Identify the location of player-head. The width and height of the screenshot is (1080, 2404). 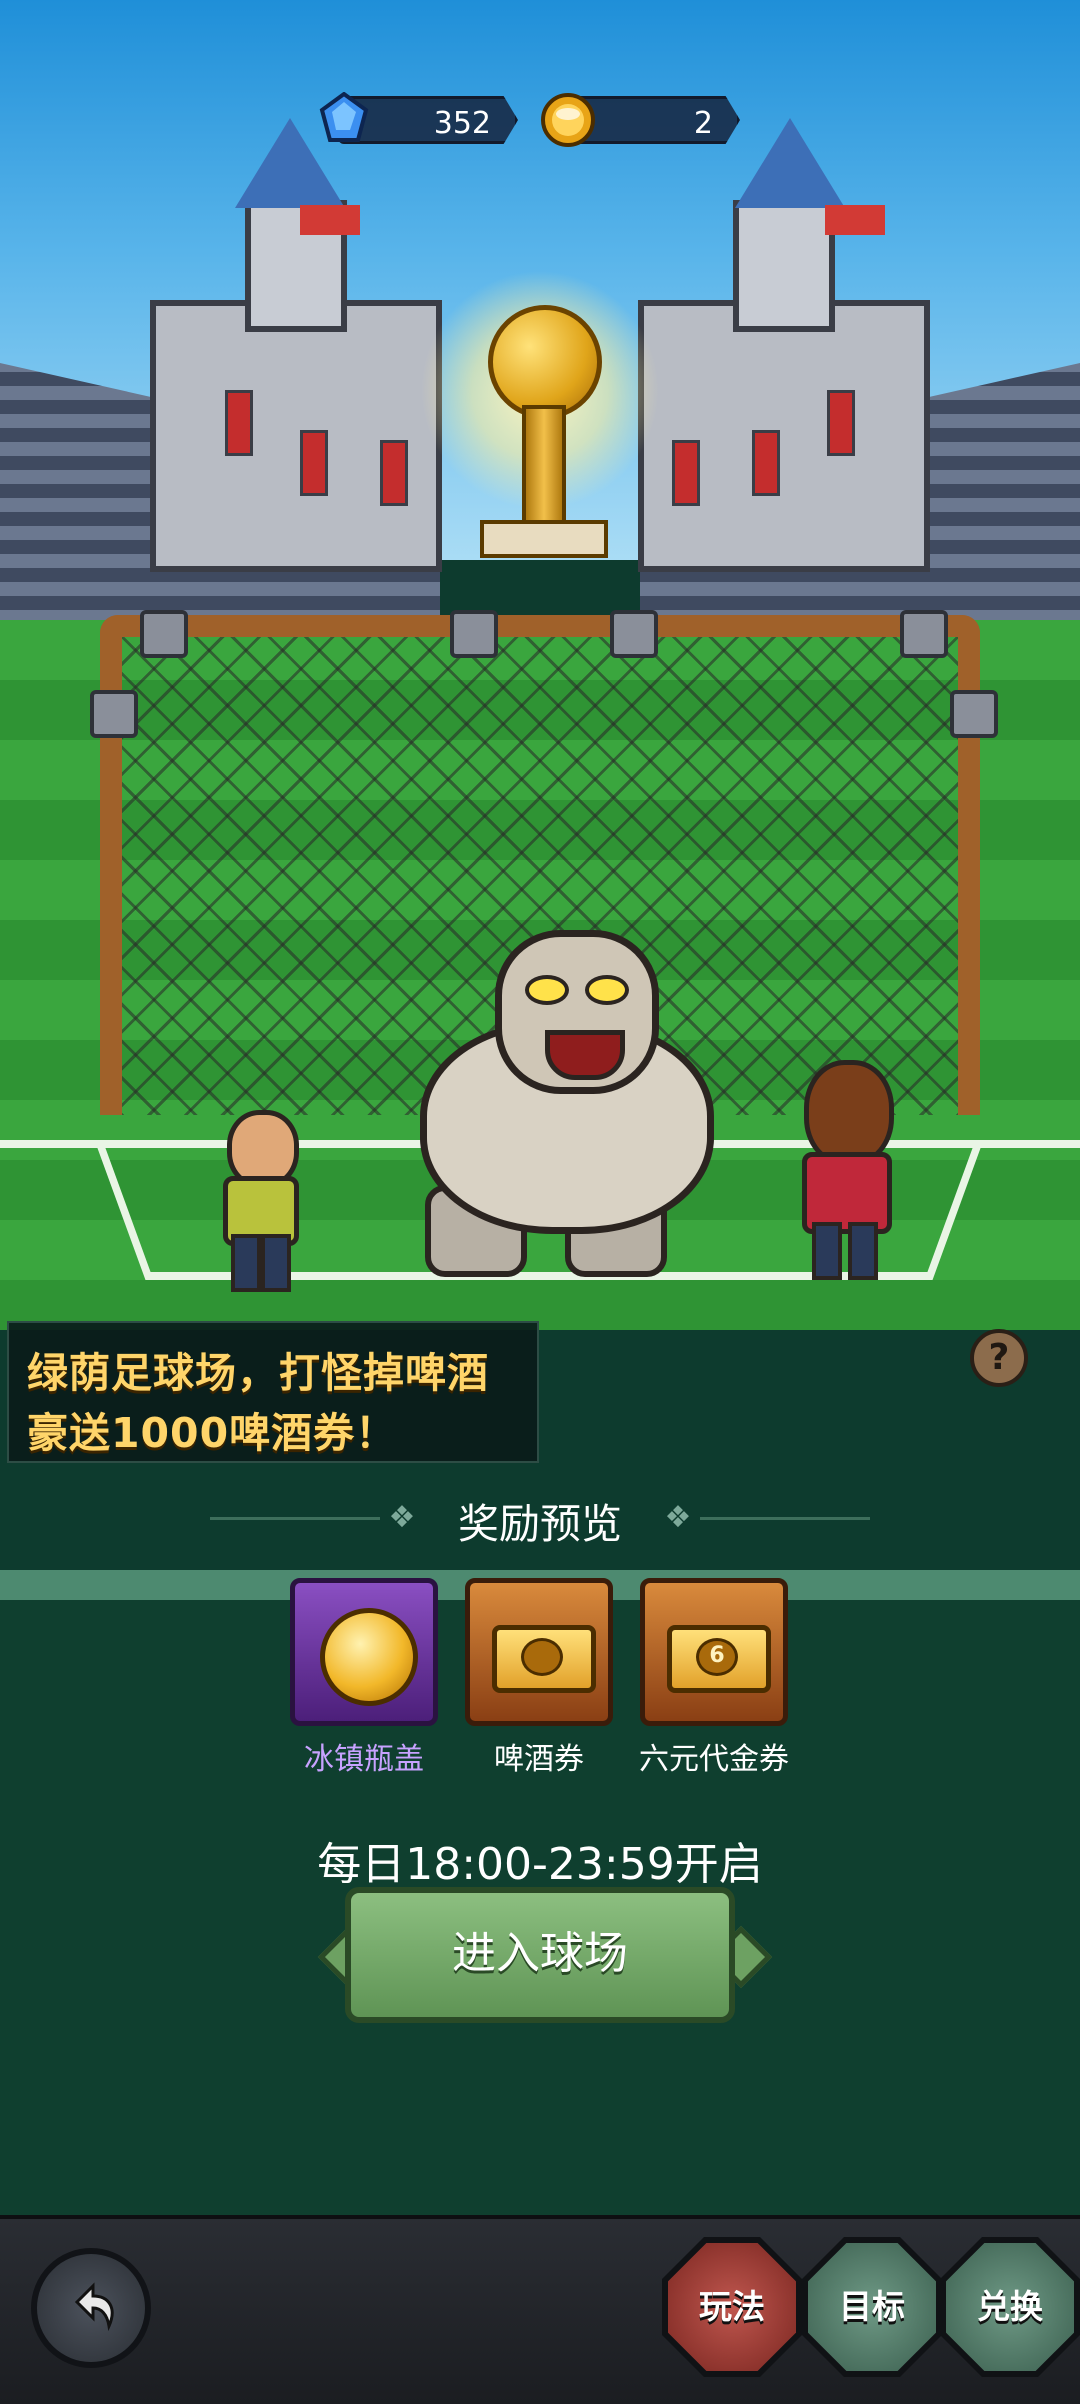
(849, 1113).